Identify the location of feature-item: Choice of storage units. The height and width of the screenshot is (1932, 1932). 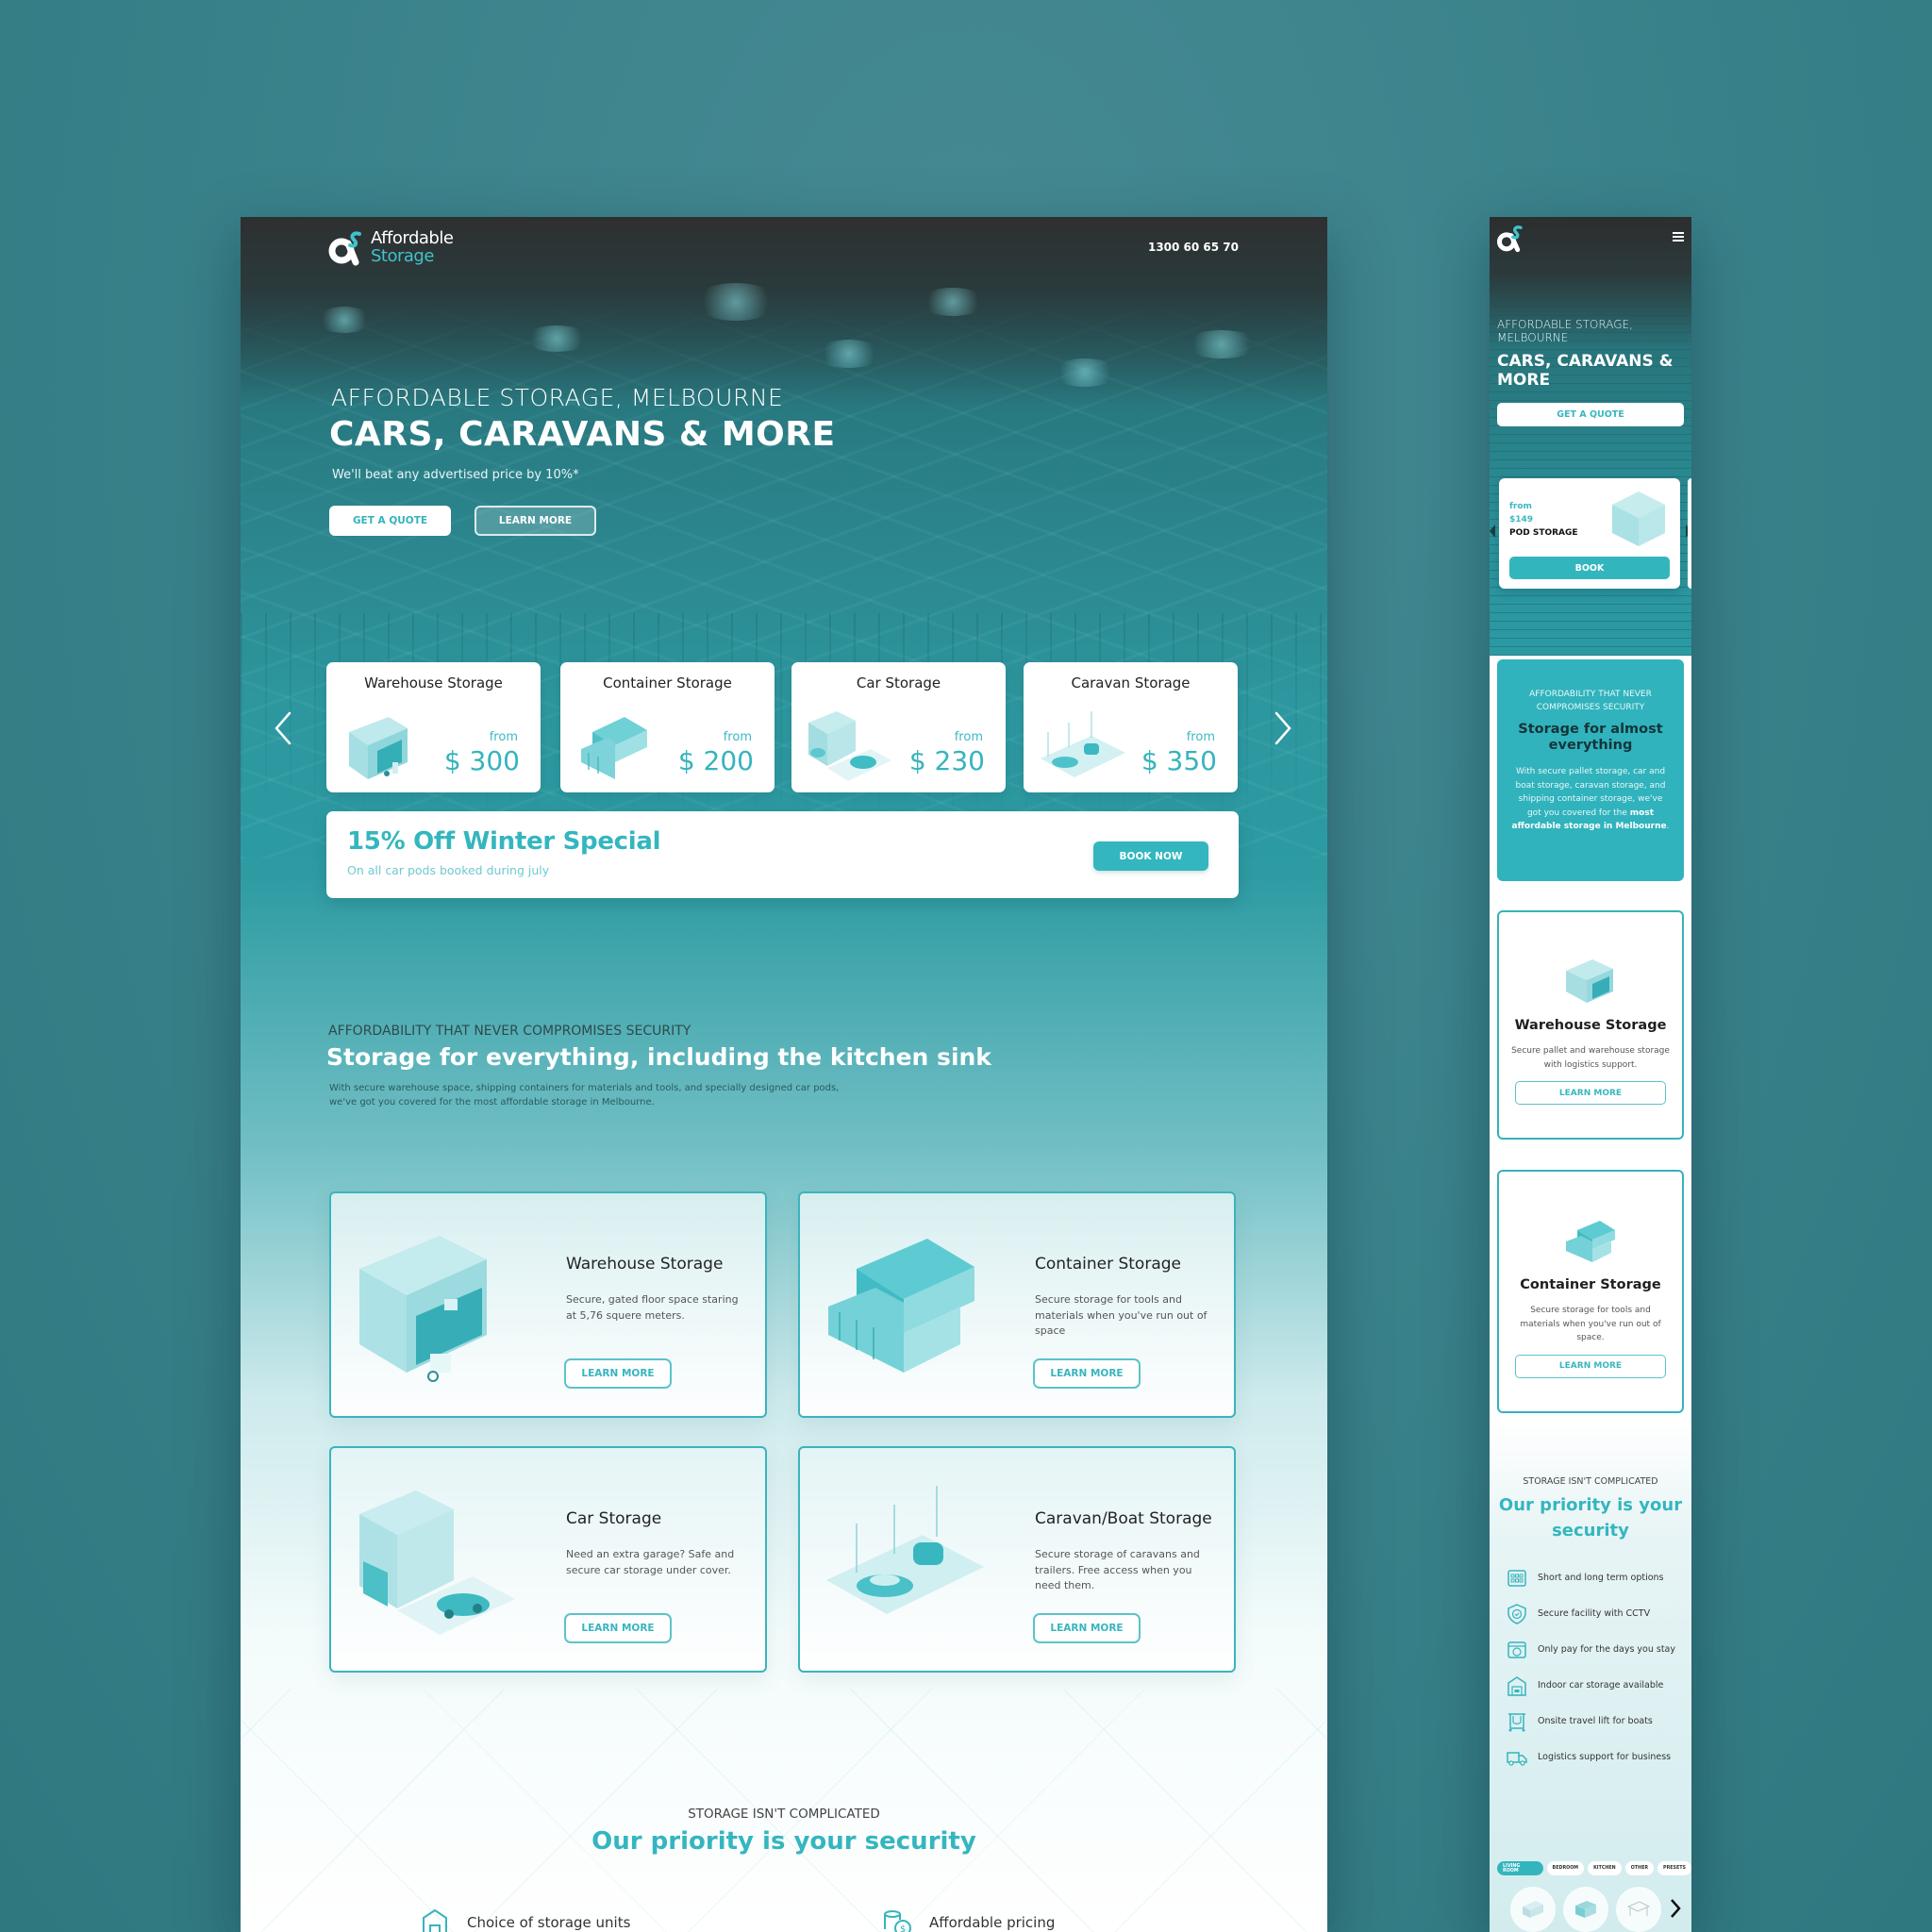
(525, 1920).